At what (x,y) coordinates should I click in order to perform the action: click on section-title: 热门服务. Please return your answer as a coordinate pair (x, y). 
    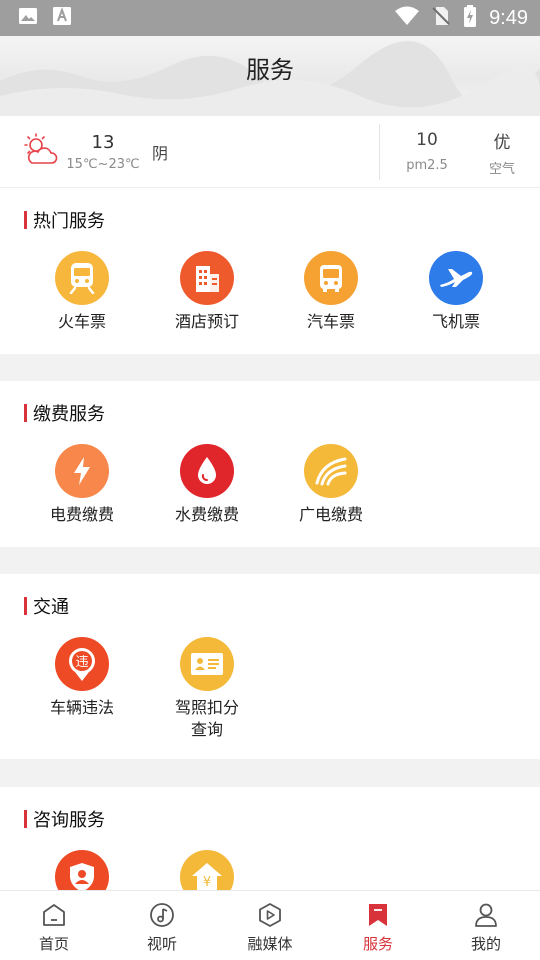
    Looking at the image, I should click on (64, 221).